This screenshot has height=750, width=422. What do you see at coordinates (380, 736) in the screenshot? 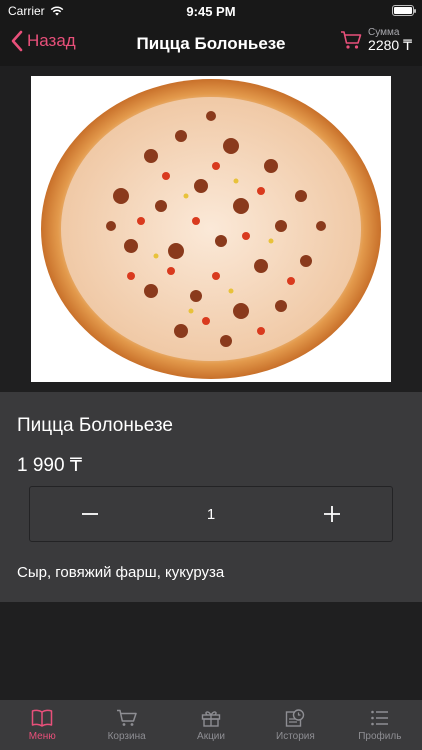
I see `tab-profile-label: Профиль` at bounding box center [380, 736].